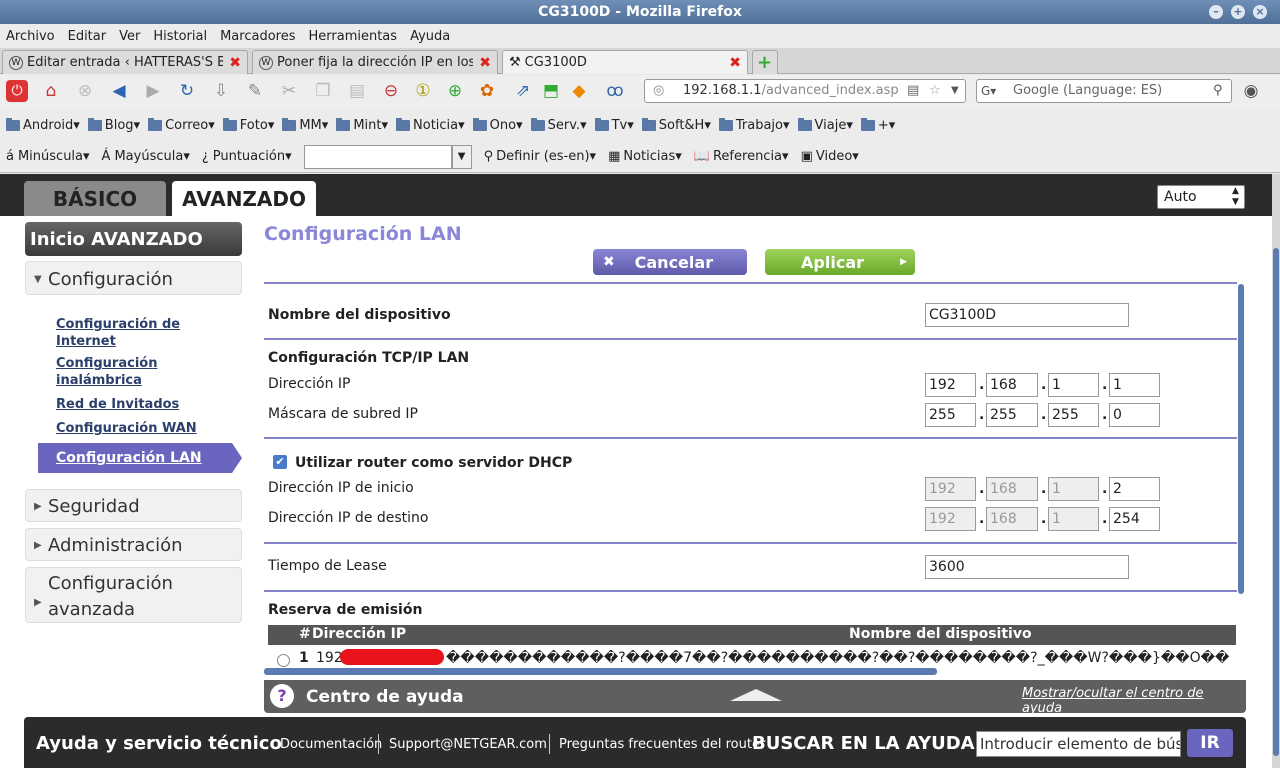  I want to click on support-email-link: Support@NETGEAR.com, so click(468, 744).